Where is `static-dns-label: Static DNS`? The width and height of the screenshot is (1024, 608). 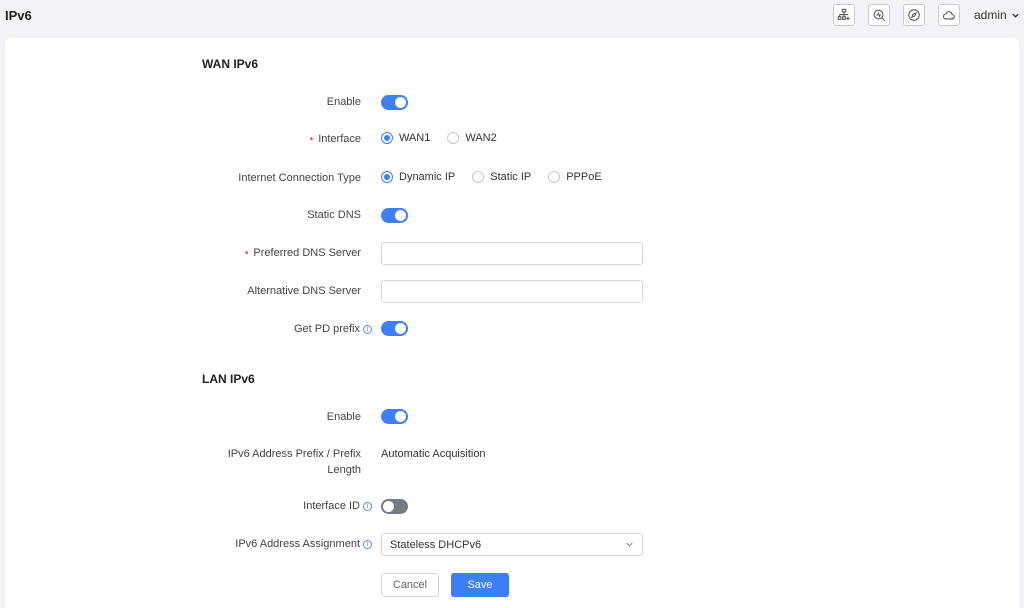
static-dns-label: Static DNS is located at coordinates (334, 215).